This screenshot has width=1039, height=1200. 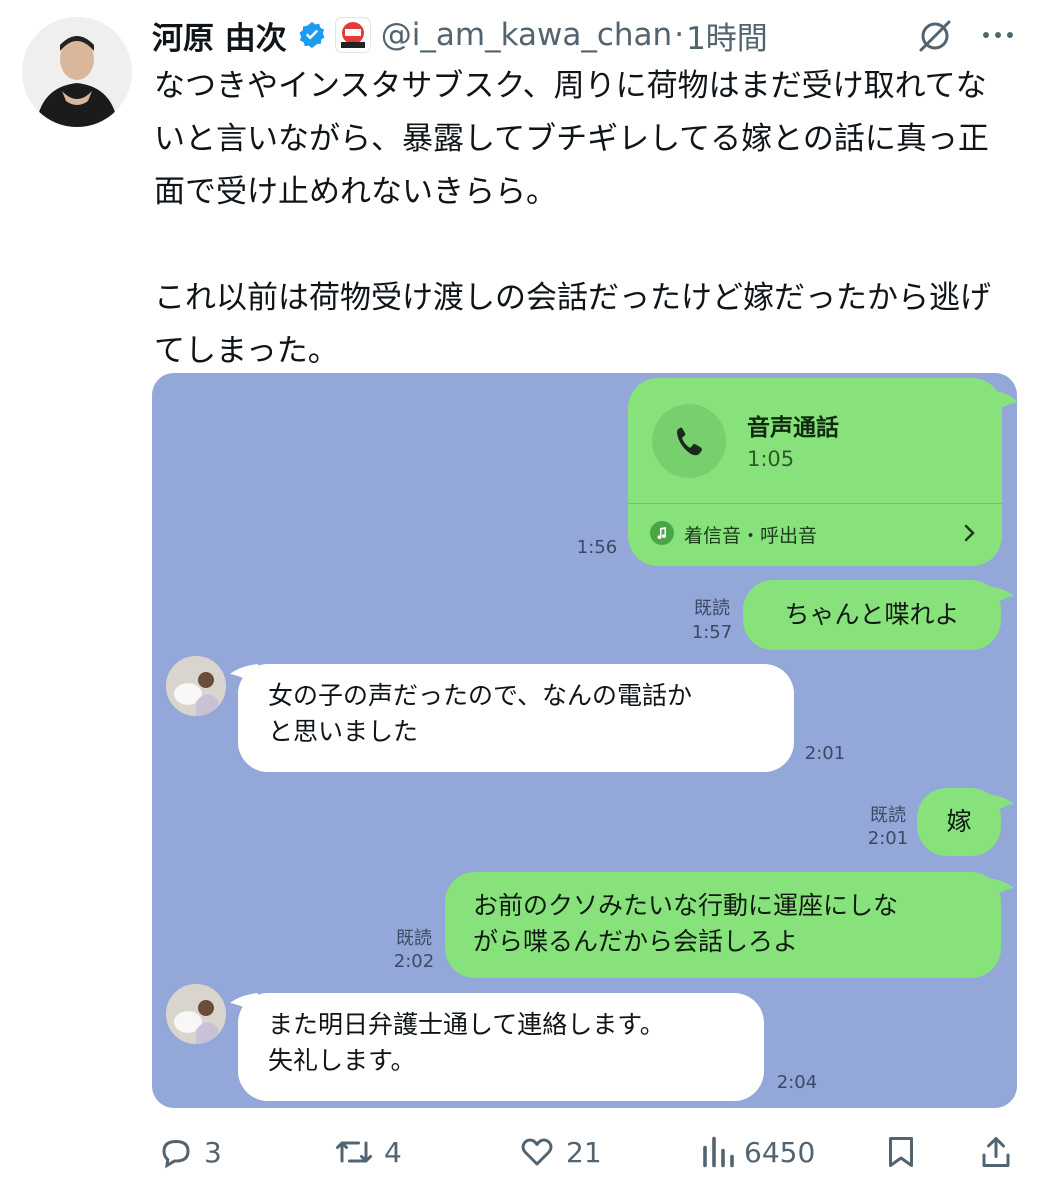 I want to click on message-timestamp: 2:02, so click(x=414, y=961).